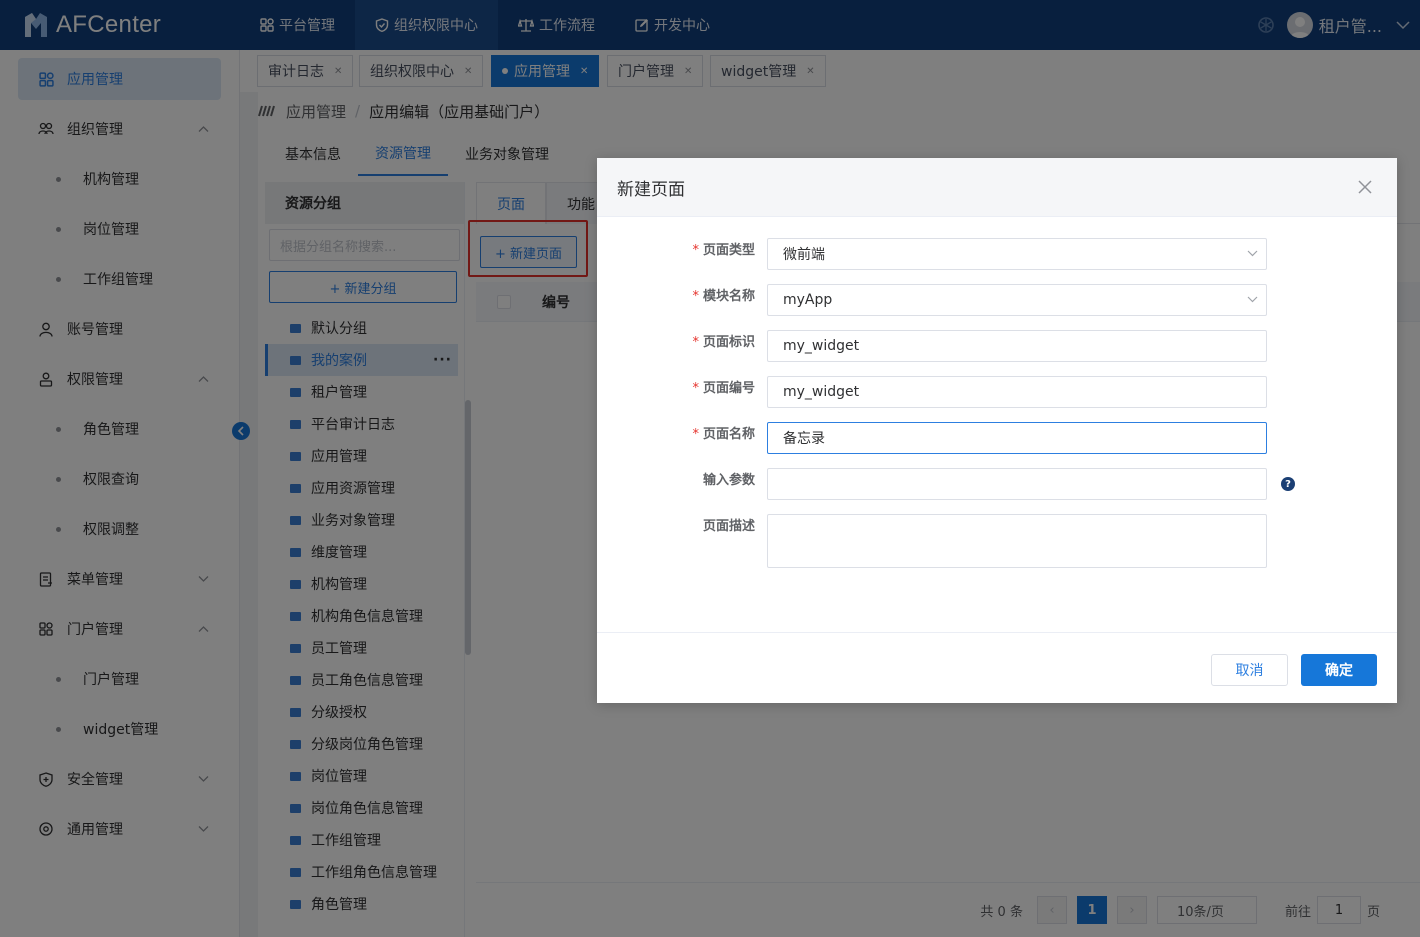 This screenshot has width=1420, height=937. I want to click on field-label-text: 页面名称, so click(728, 434).